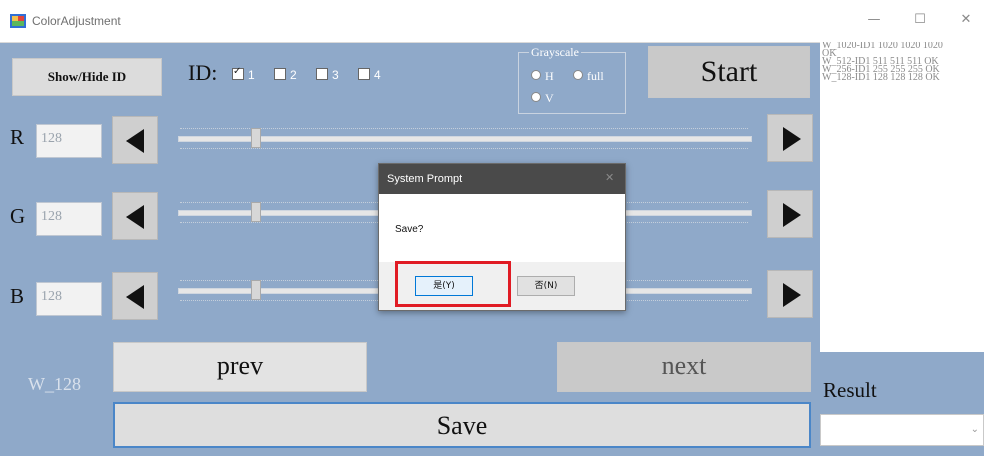  What do you see at coordinates (17, 137) in the screenshot?
I see `channel-label-r: R` at bounding box center [17, 137].